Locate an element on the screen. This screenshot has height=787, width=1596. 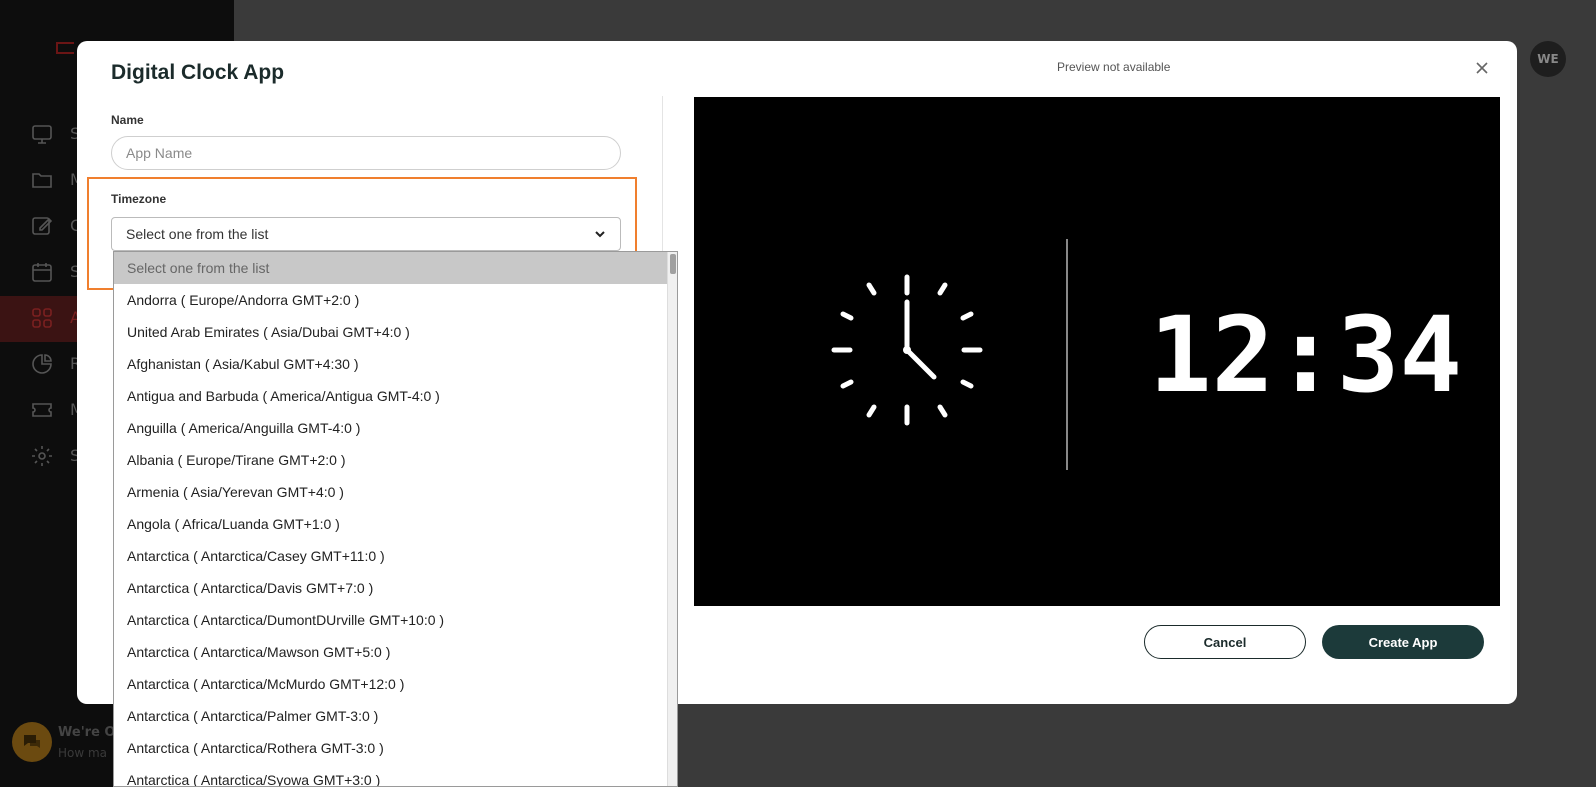
name-label: Name is located at coordinates (127, 120).